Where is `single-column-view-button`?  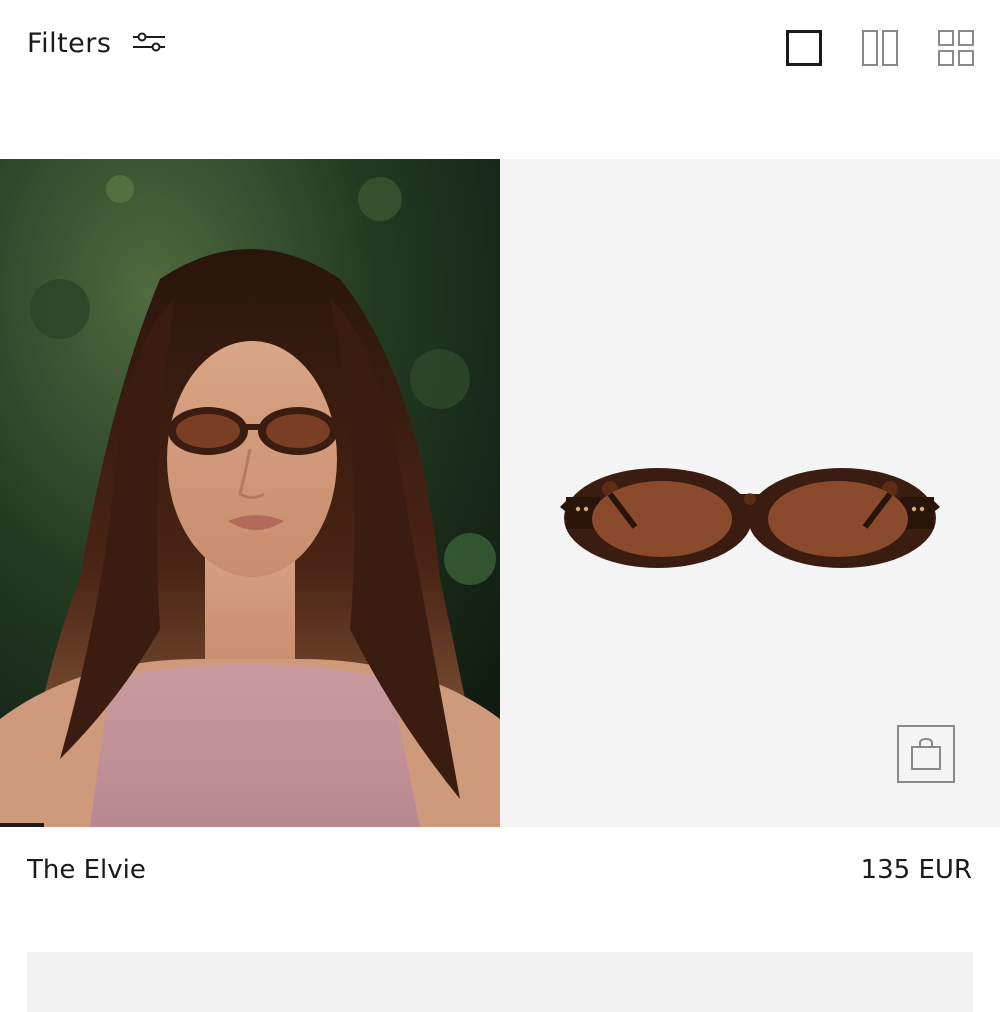 single-column-view-button is located at coordinates (804, 48).